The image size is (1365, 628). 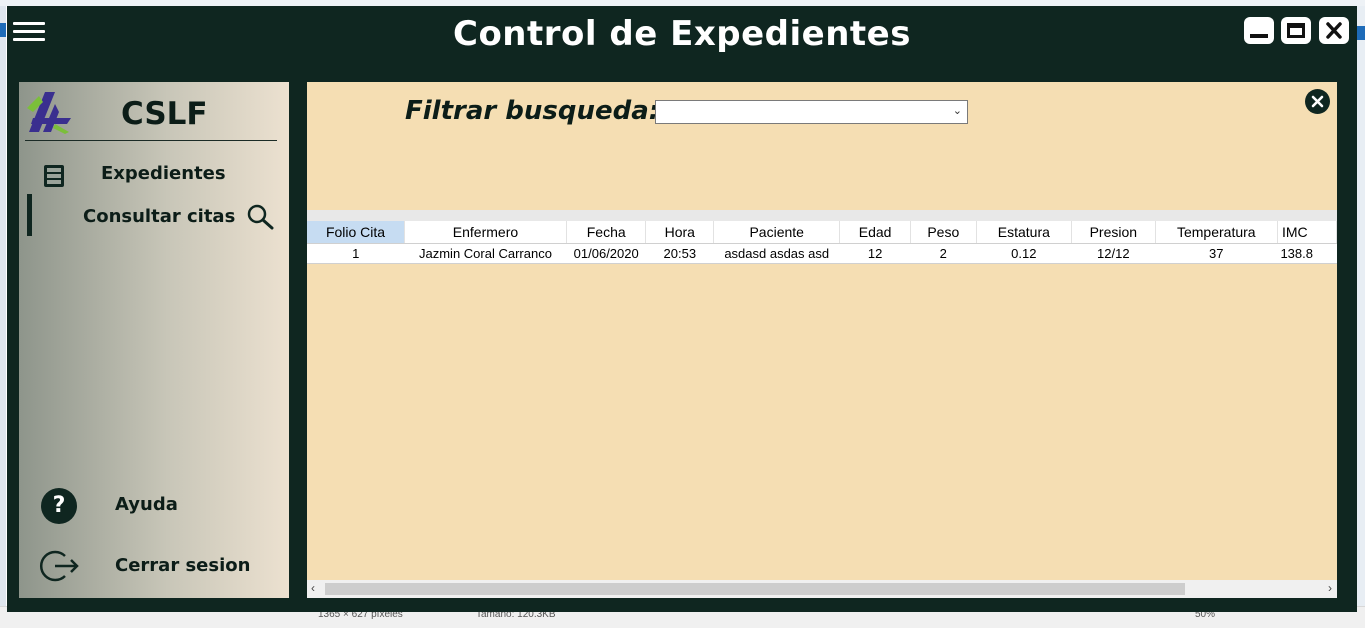 What do you see at coordinates (59, 566) in the screenshot?
I see `logout-icon` at bounding box center [59, 566].